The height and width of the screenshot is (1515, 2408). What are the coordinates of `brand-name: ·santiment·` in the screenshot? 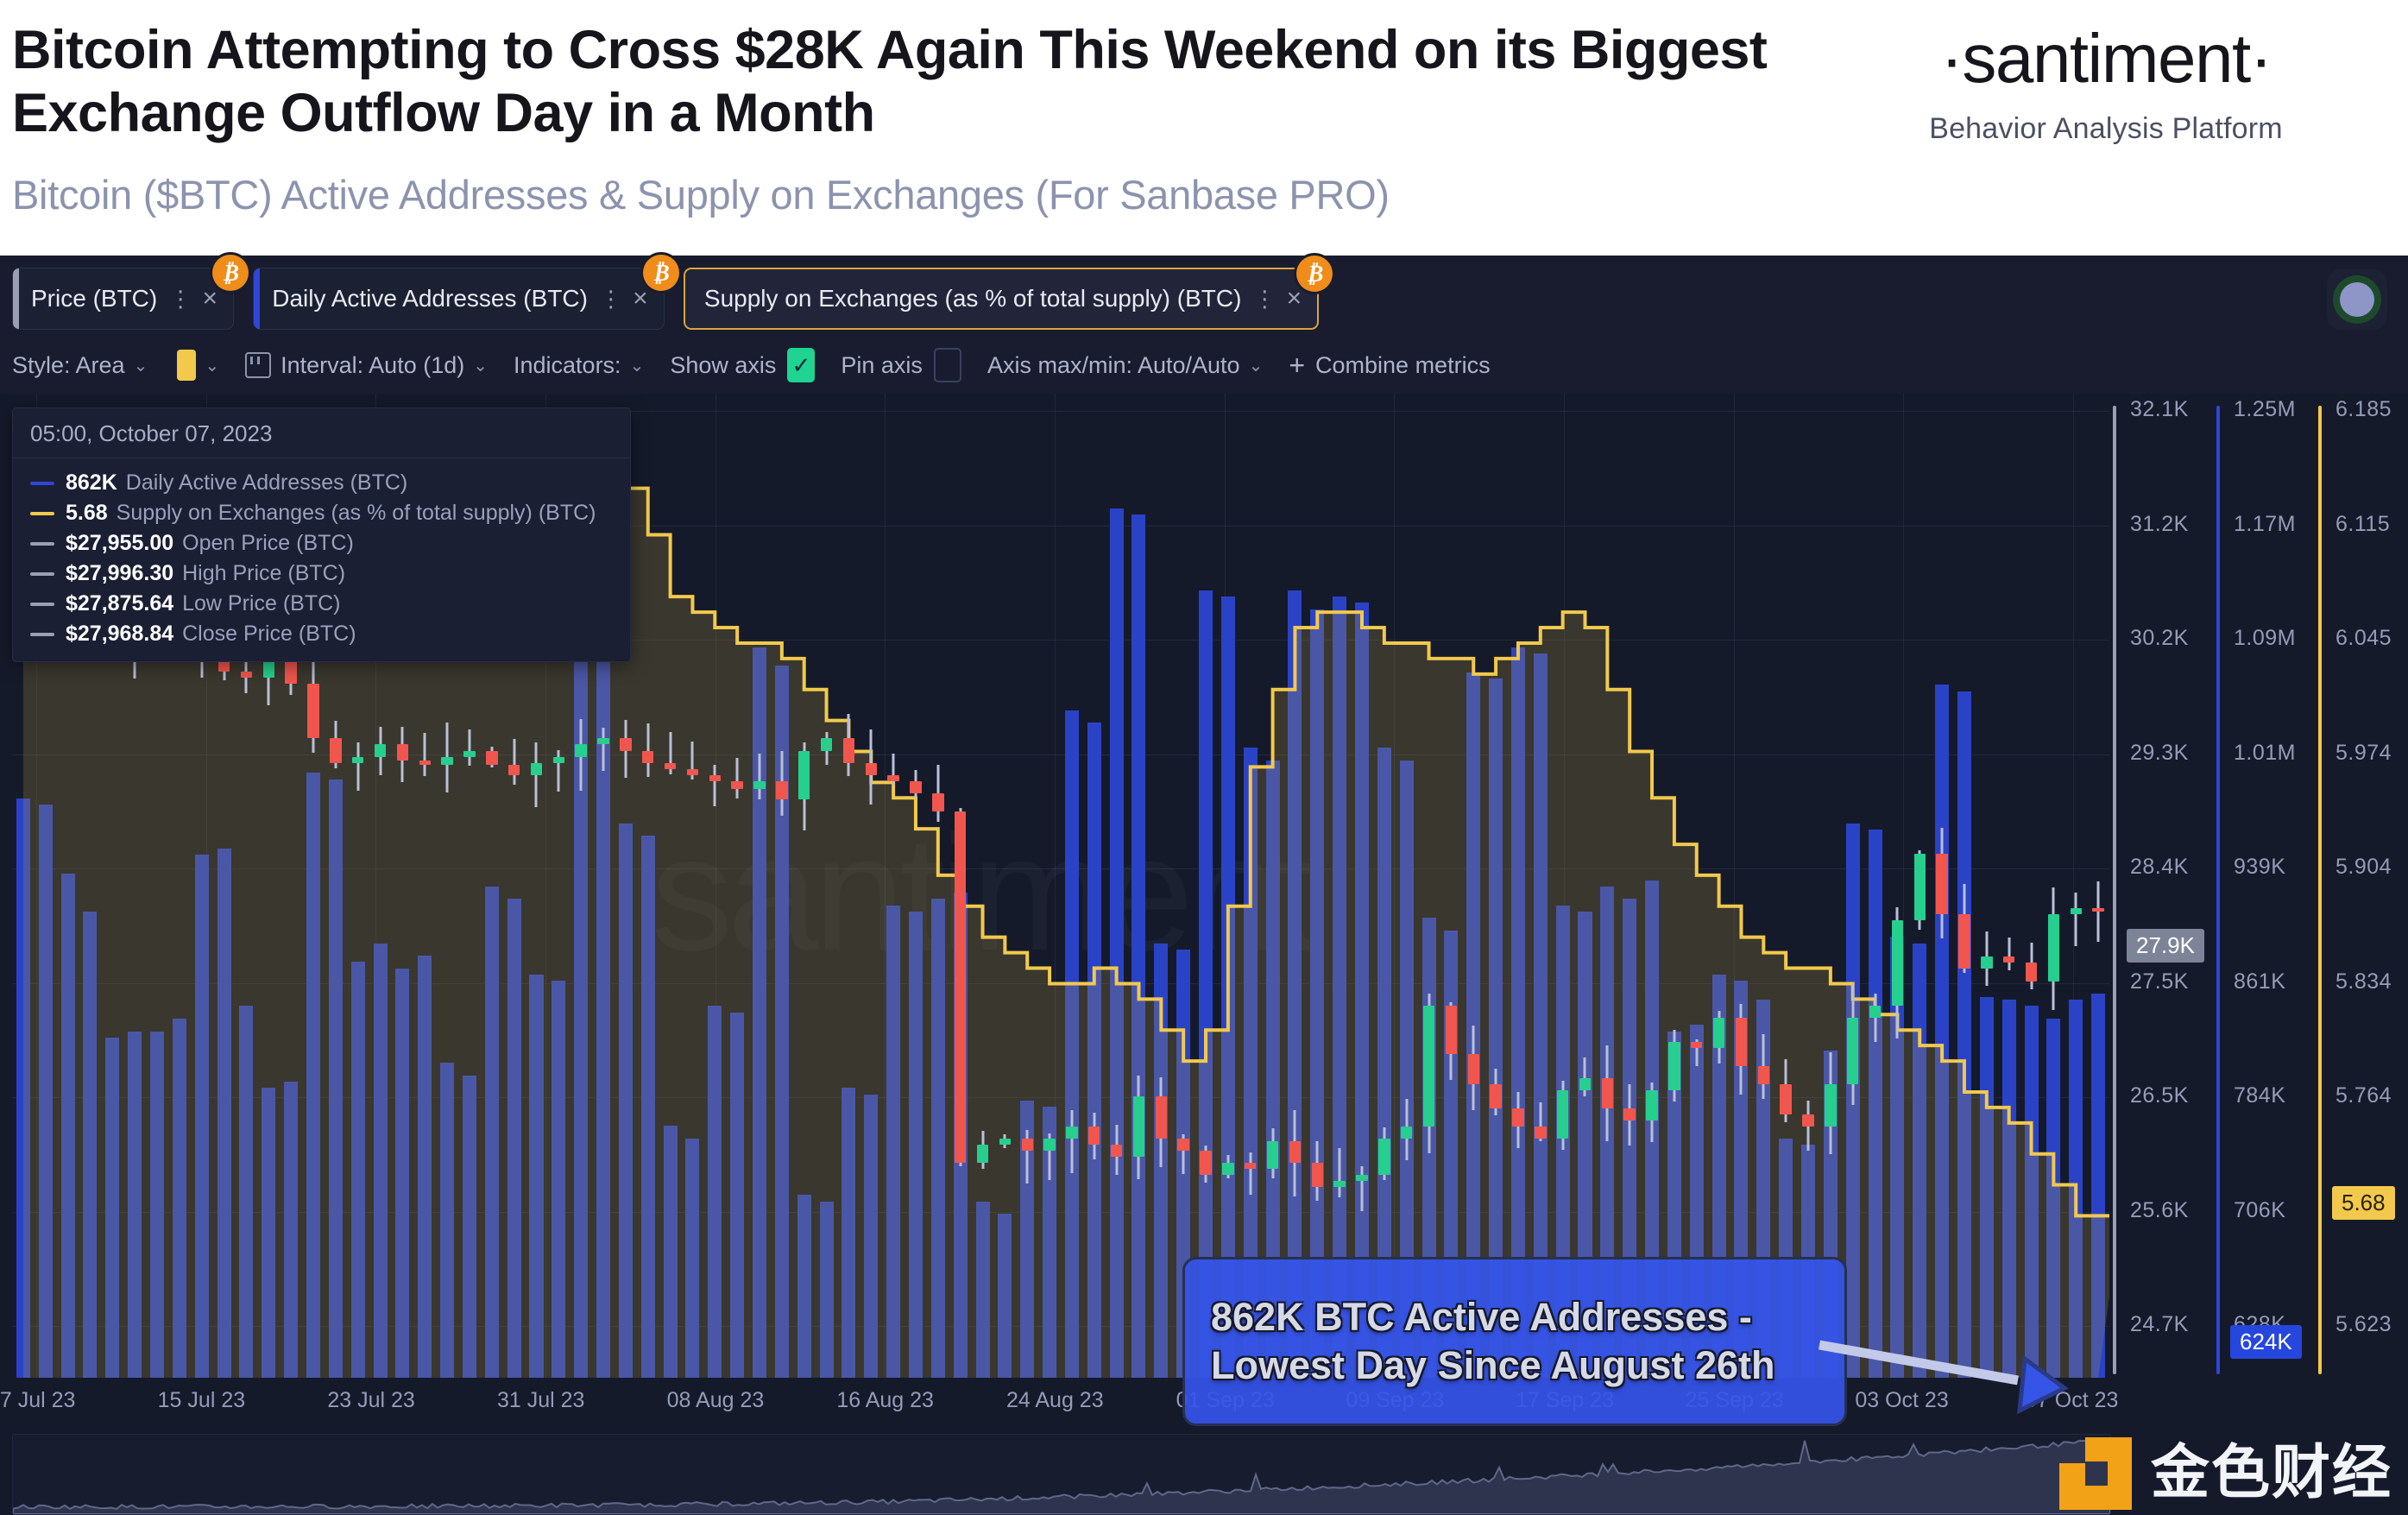 It's located at (2106, 59).